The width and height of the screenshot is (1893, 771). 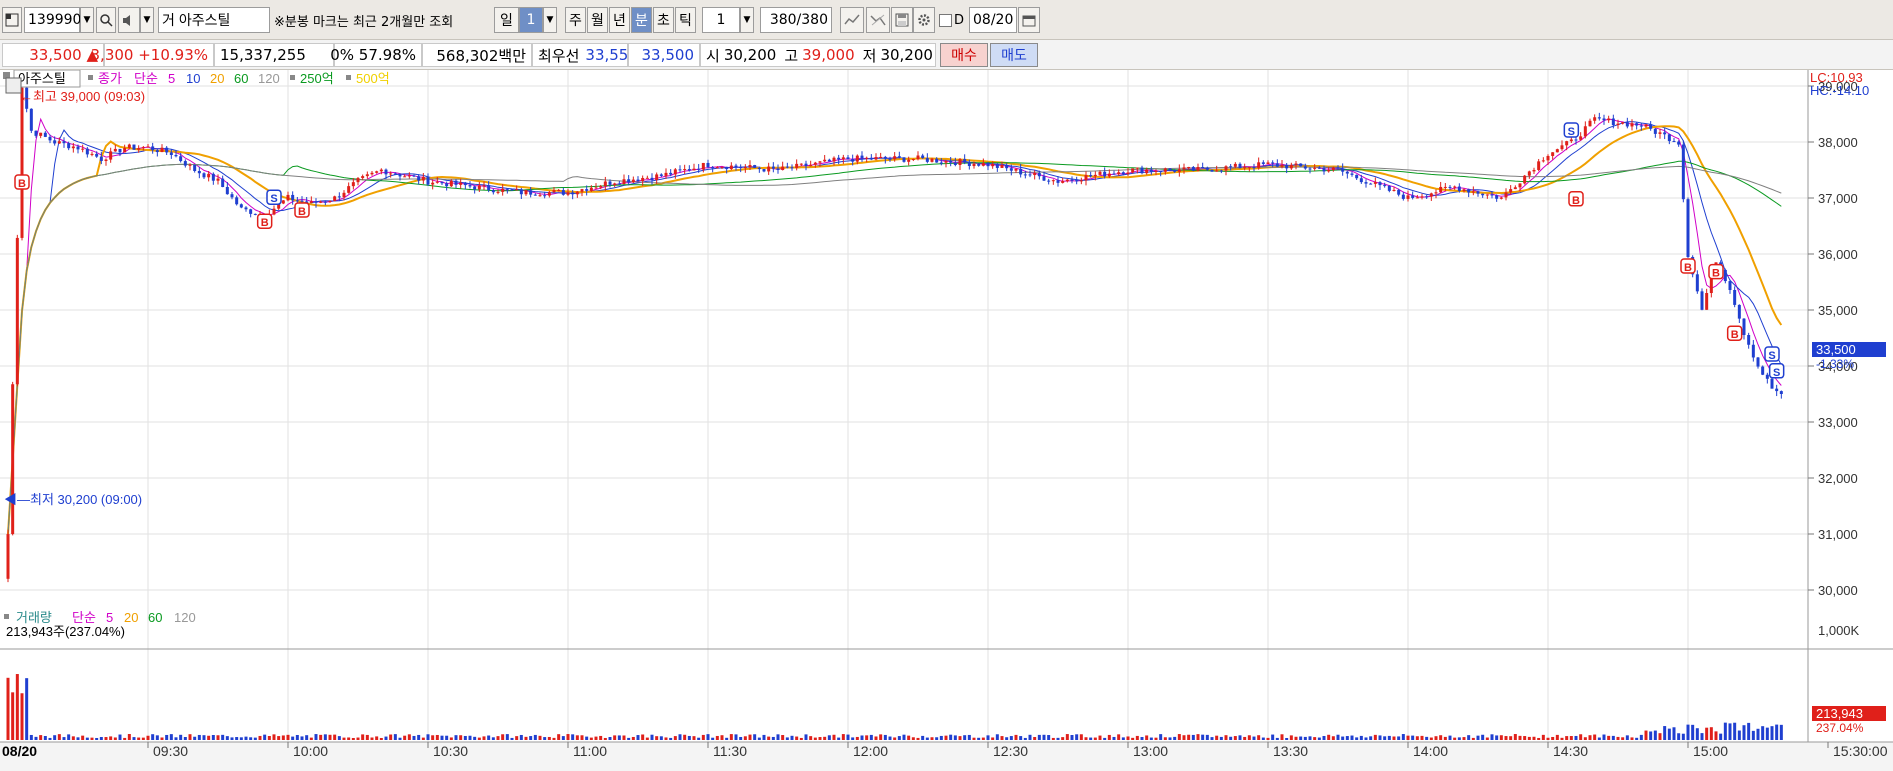 I want to click on grid-icon, so click(x=13, y=85).